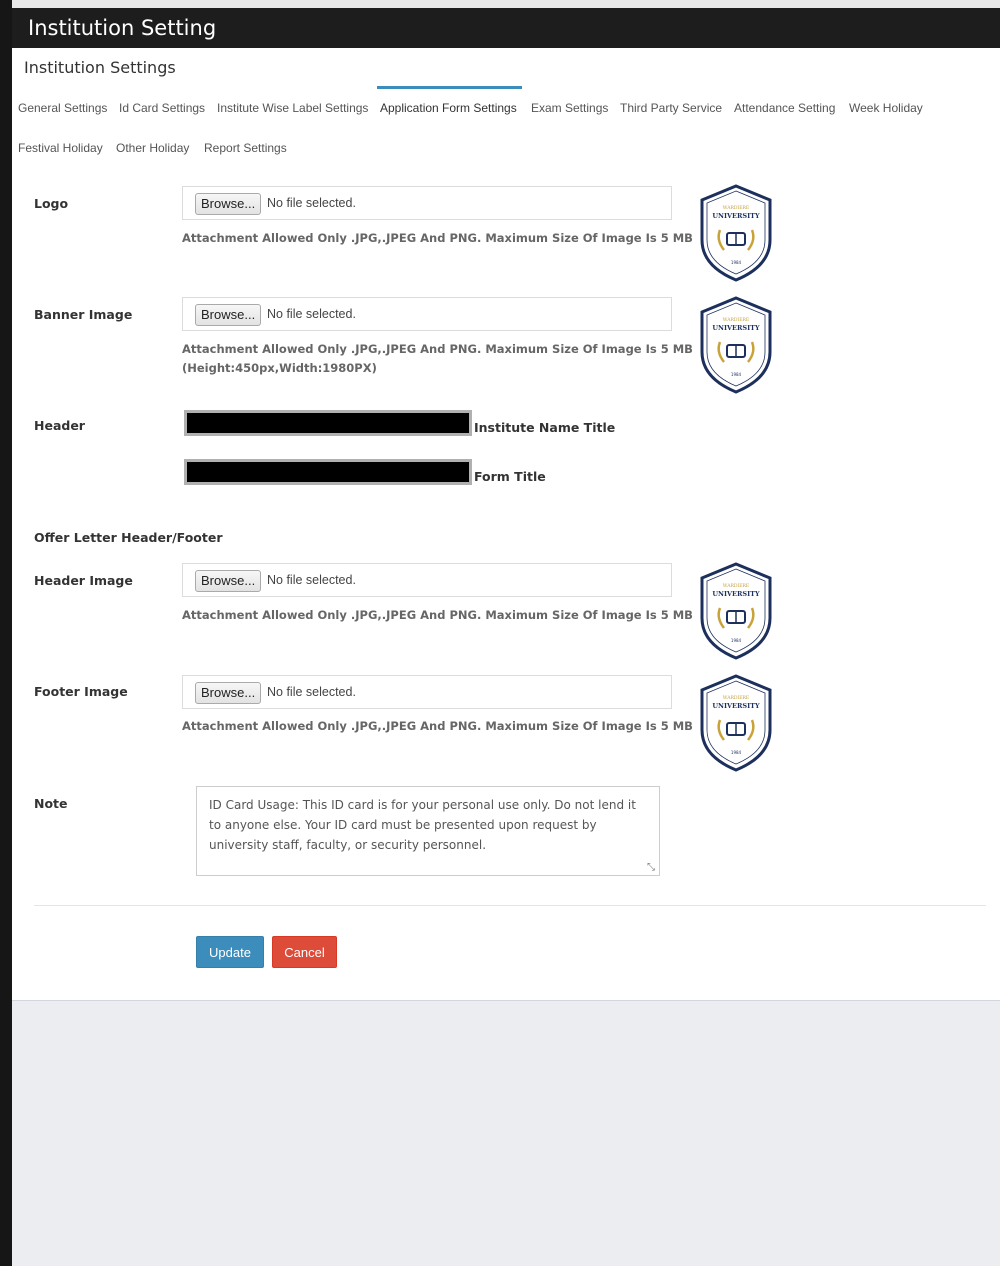  Describe the element at coordinates (100, 67) in the screenshot. I see `panel-title: Institution Settings` at that location.